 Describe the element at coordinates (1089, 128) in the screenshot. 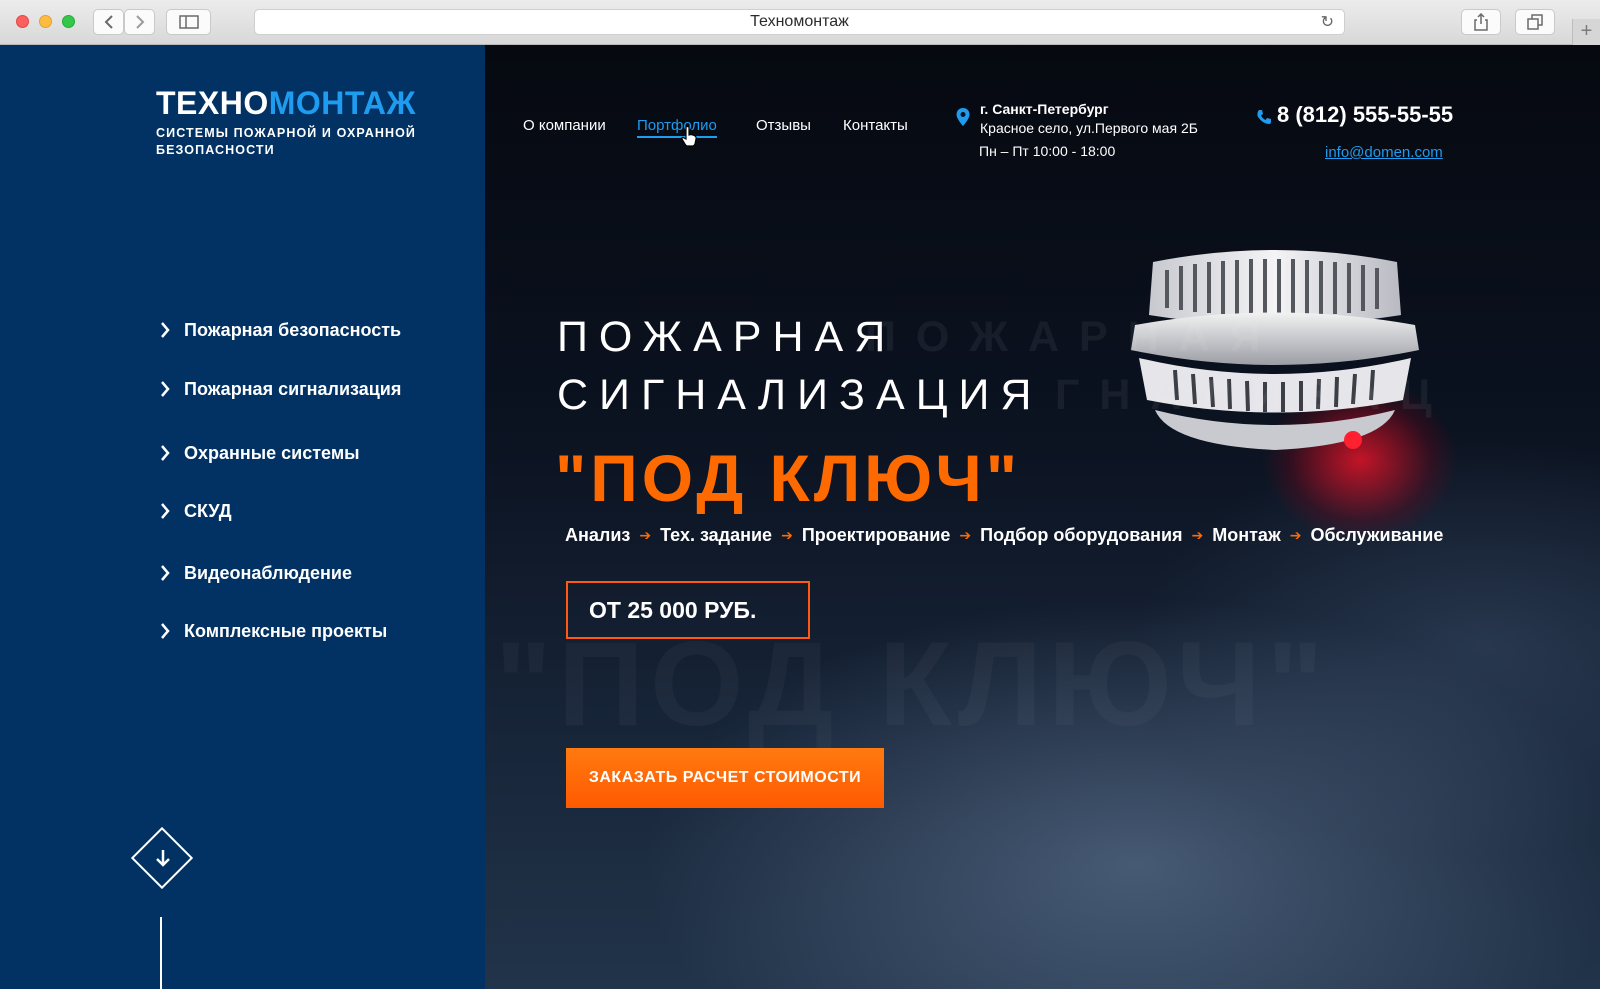

I see `contact-address: Красное село, ул.Первого мая 2Б` at that location.